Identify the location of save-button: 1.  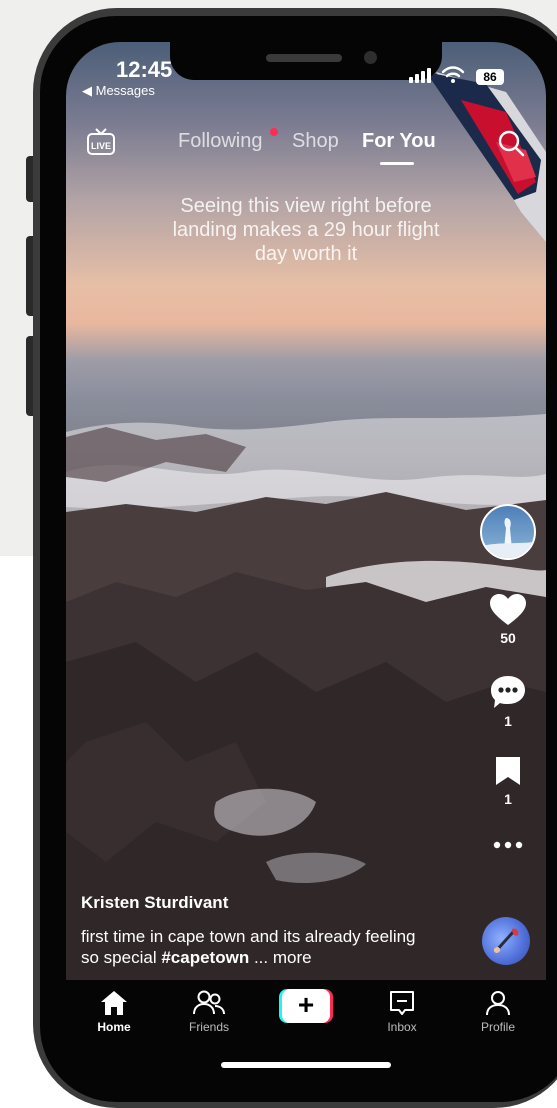
(508, 781).